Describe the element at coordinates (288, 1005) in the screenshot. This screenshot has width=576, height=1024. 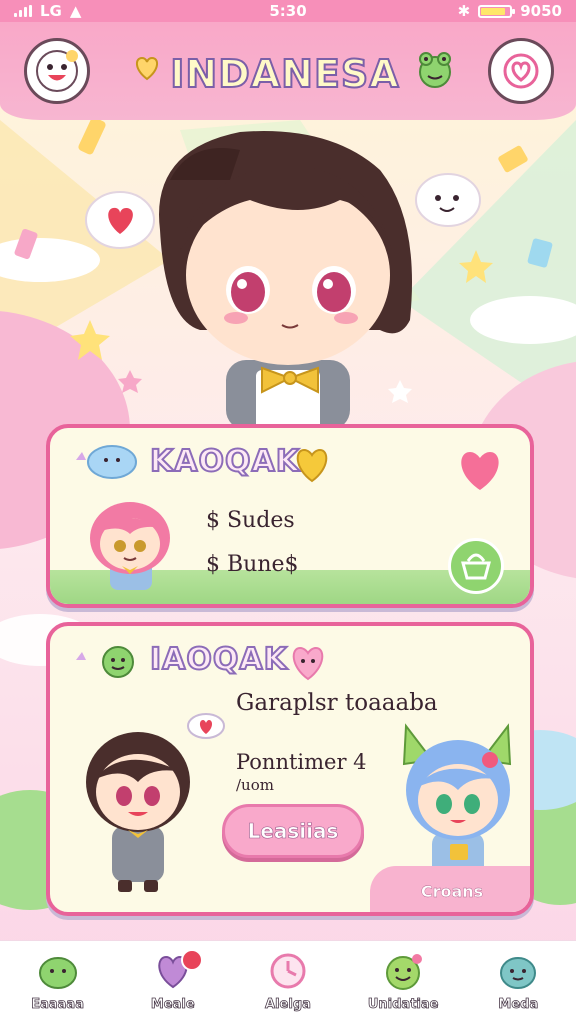
I see `nav-label: Alelga` at that location.